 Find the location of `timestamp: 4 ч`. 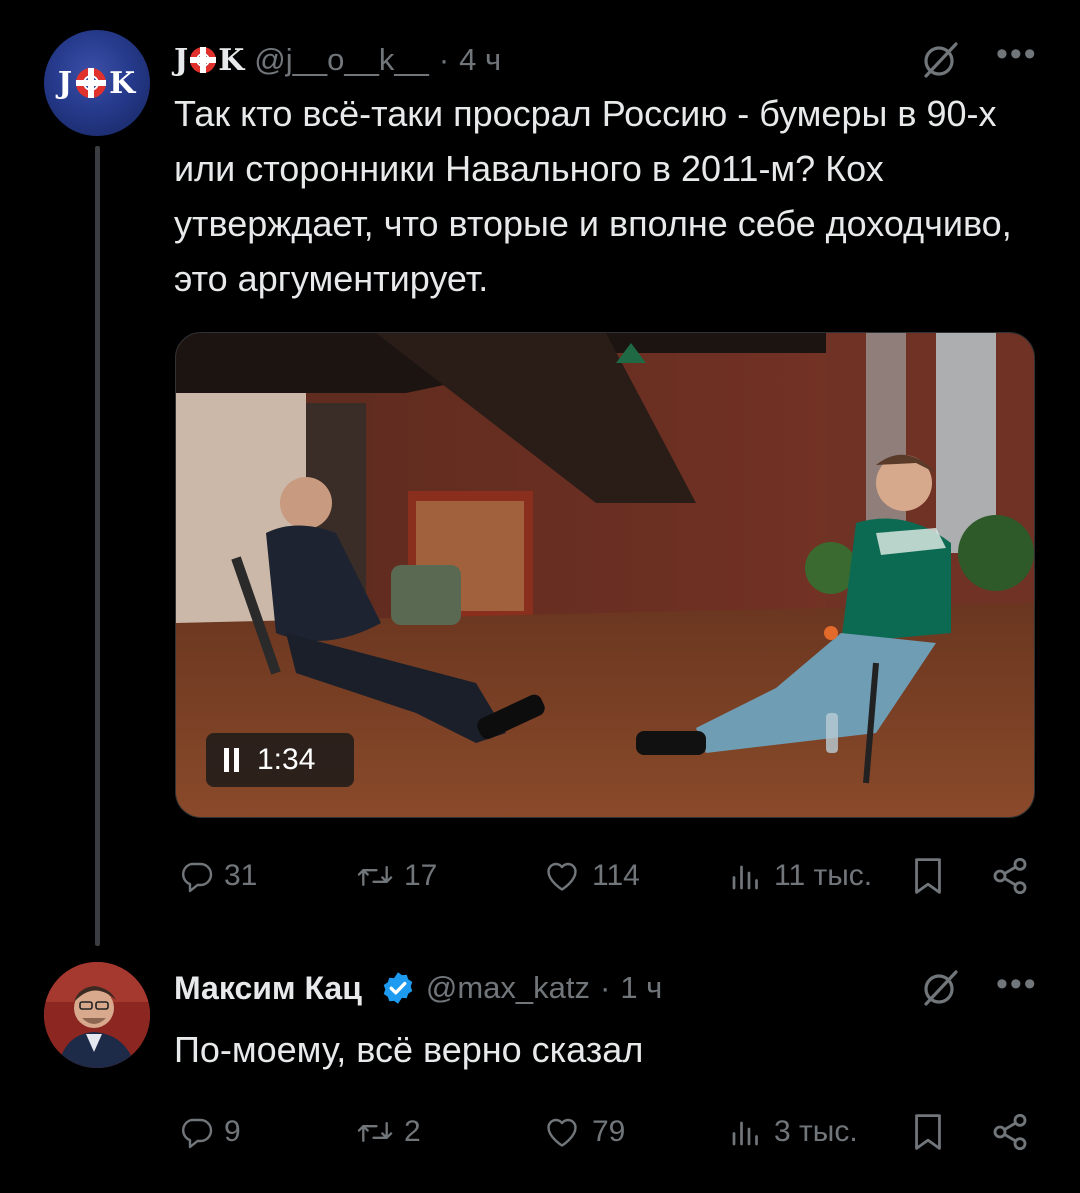

timestamp: 4 ч is located at coordinates (480, 60).